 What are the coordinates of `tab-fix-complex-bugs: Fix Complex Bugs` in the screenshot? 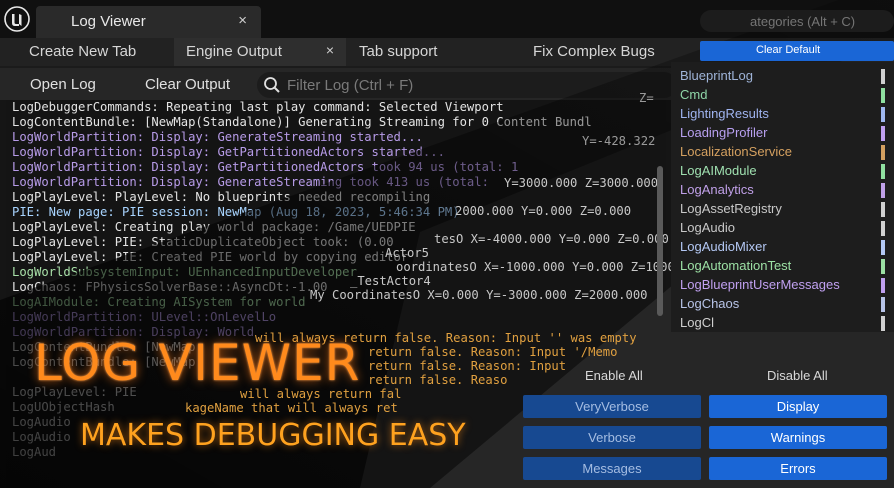 It's located at (603, 52).